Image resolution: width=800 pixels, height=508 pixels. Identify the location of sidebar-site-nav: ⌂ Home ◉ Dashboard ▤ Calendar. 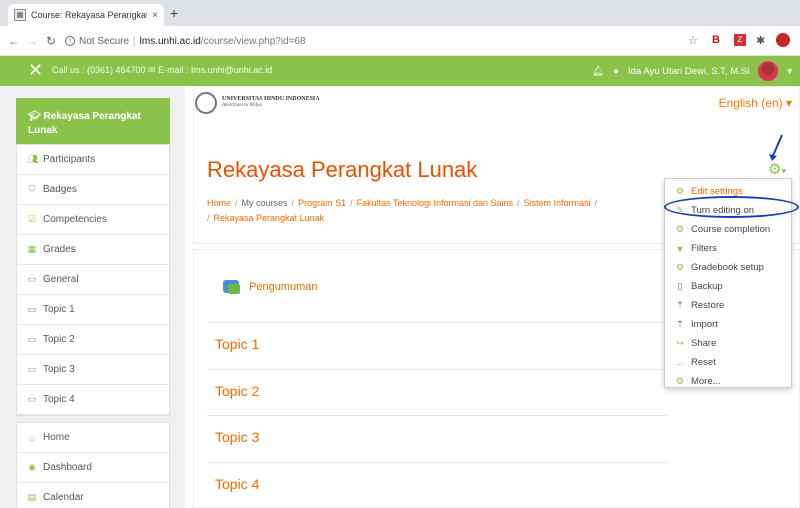
(93, 465).